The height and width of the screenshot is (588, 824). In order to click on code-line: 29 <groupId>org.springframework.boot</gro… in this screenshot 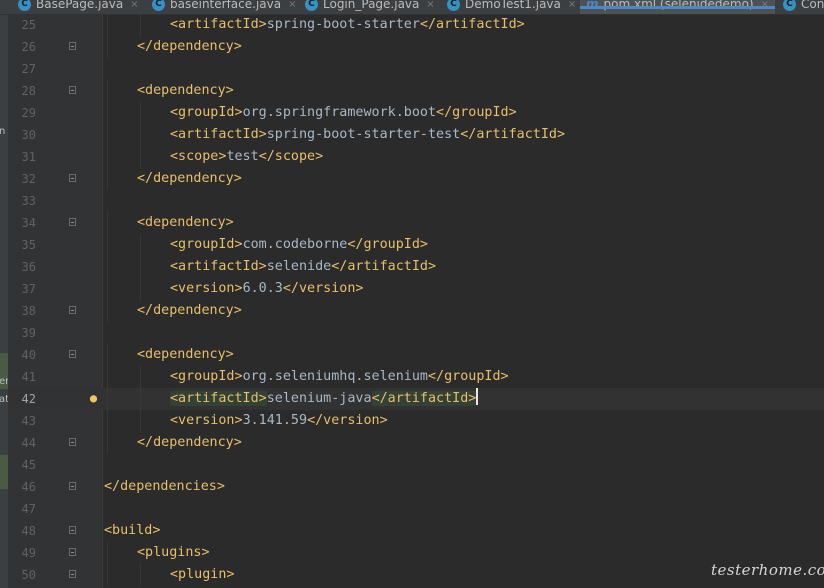, I will do `click(416, 113)`.